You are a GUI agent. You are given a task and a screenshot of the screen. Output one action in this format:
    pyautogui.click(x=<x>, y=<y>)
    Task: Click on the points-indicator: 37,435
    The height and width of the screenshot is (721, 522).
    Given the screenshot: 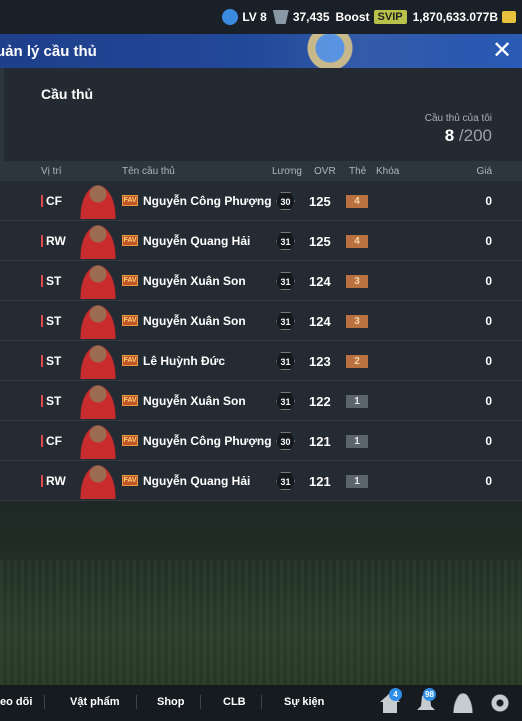 What is the action you would take?
    pyautogui.click(x=301, y=17)
    